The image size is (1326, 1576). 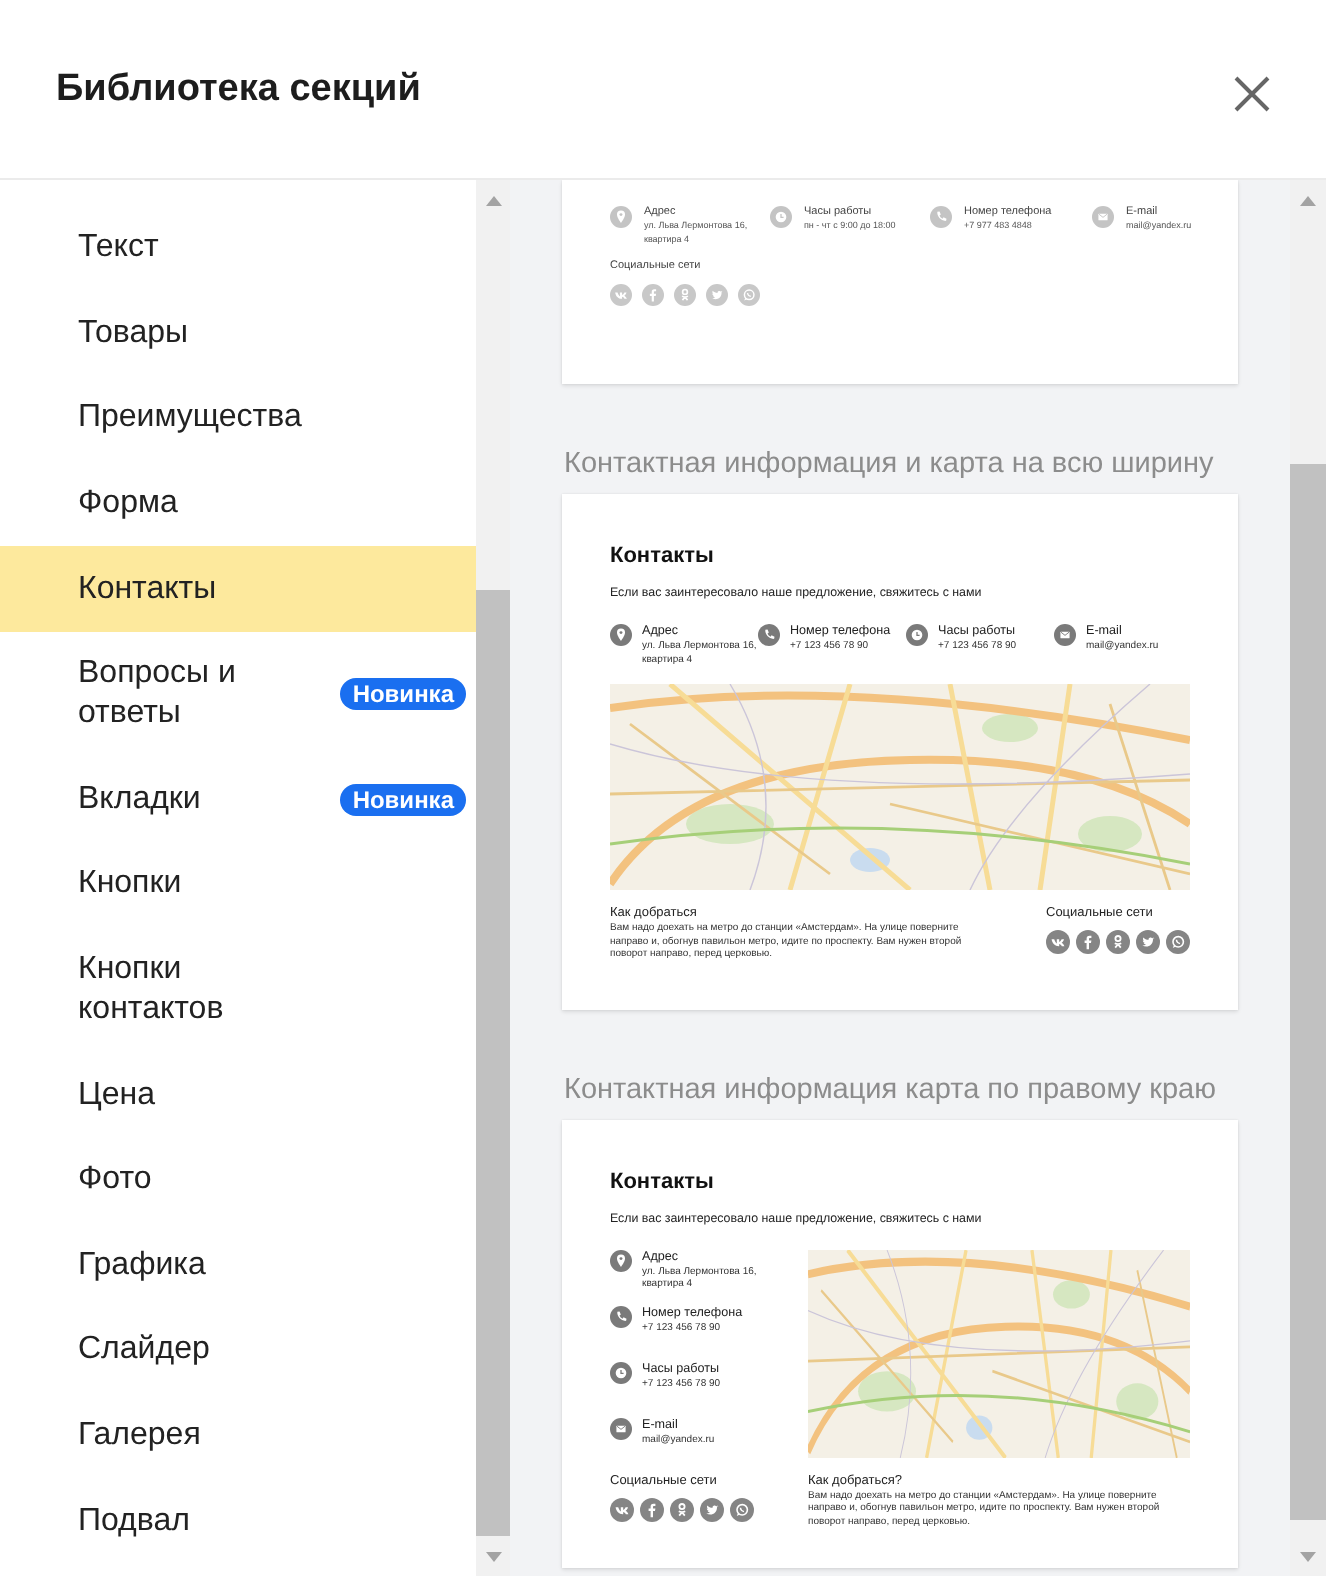 I want to click on section-title: Контактная информация карта по правому краю, so click(x=891, y=1089).